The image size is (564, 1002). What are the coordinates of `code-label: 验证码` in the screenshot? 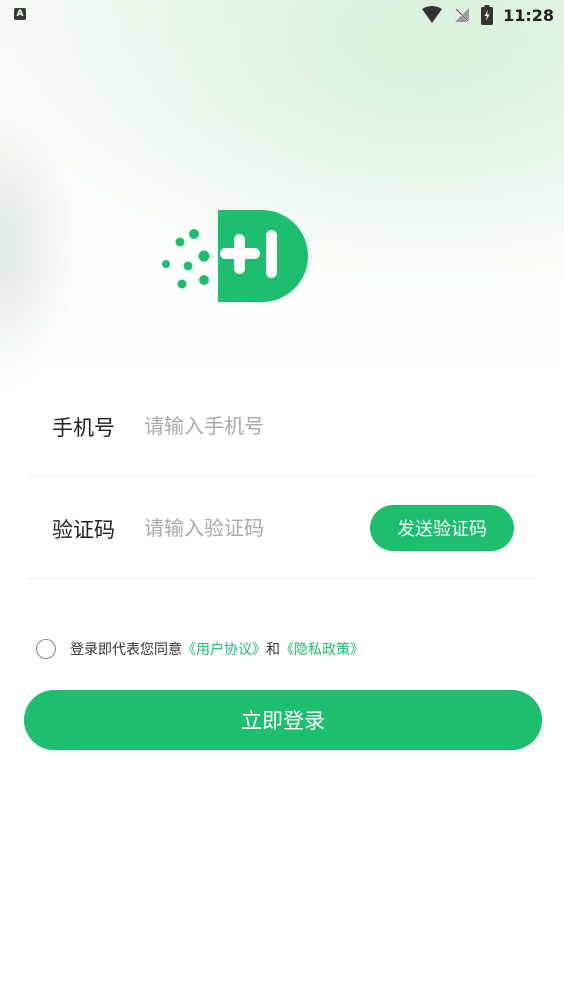 It's located at (83, 530).